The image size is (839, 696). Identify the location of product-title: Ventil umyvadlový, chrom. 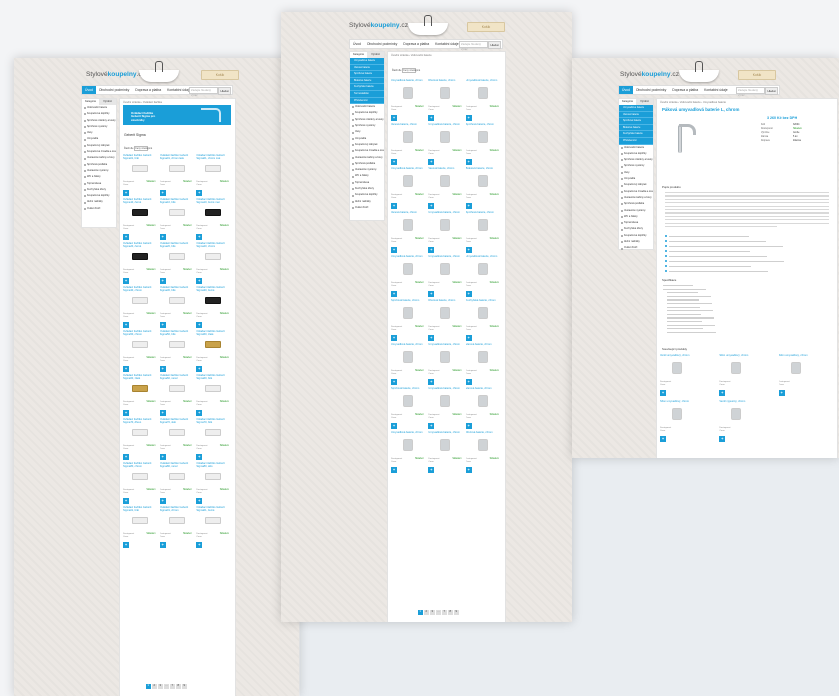
(687, 357).